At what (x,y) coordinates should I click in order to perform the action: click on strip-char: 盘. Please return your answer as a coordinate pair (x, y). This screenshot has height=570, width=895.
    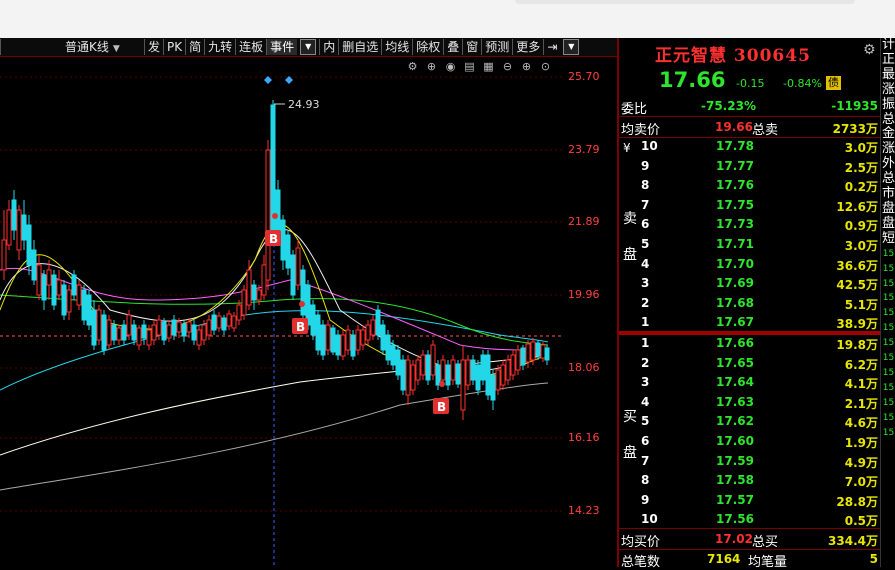
    Looking at the image, I should click on (888, 208).